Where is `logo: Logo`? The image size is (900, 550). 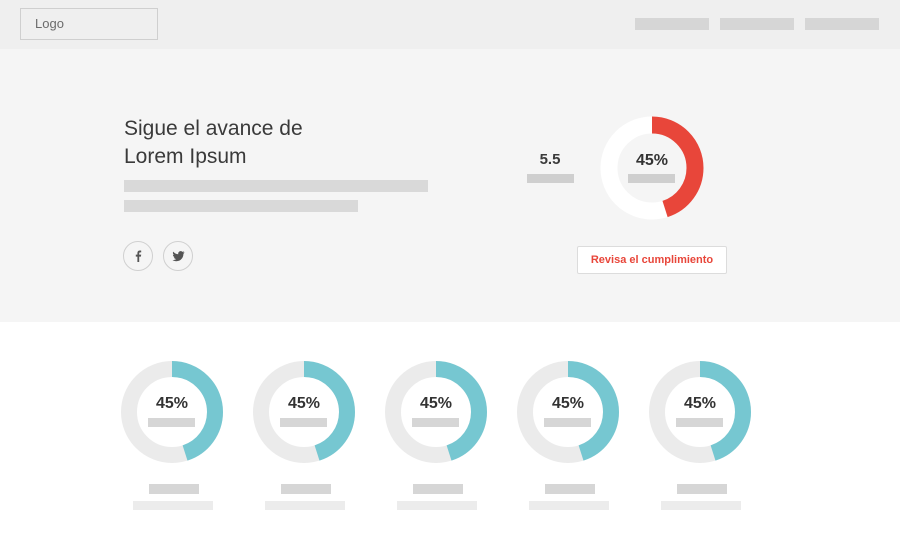
logo: Logo is located at coordinates (89, 24).